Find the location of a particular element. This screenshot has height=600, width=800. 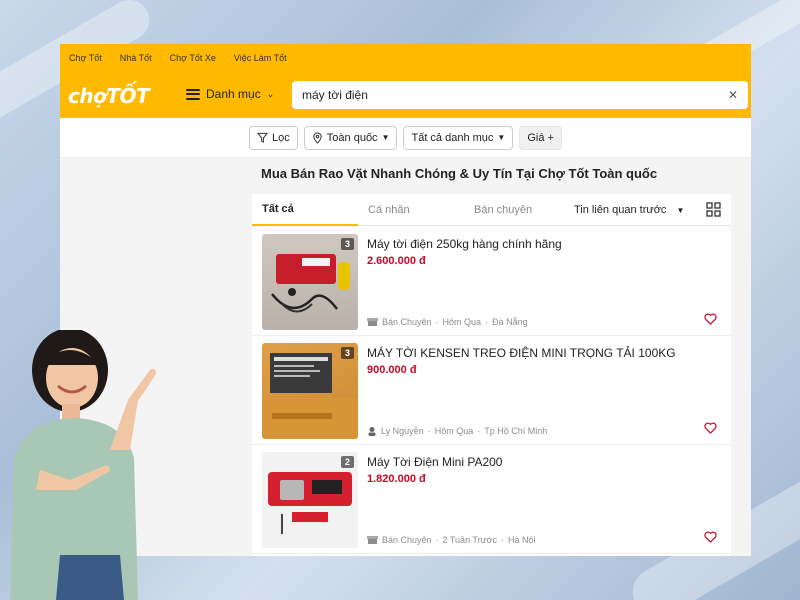

hamburger-icon is located at coordinates (193, 94).